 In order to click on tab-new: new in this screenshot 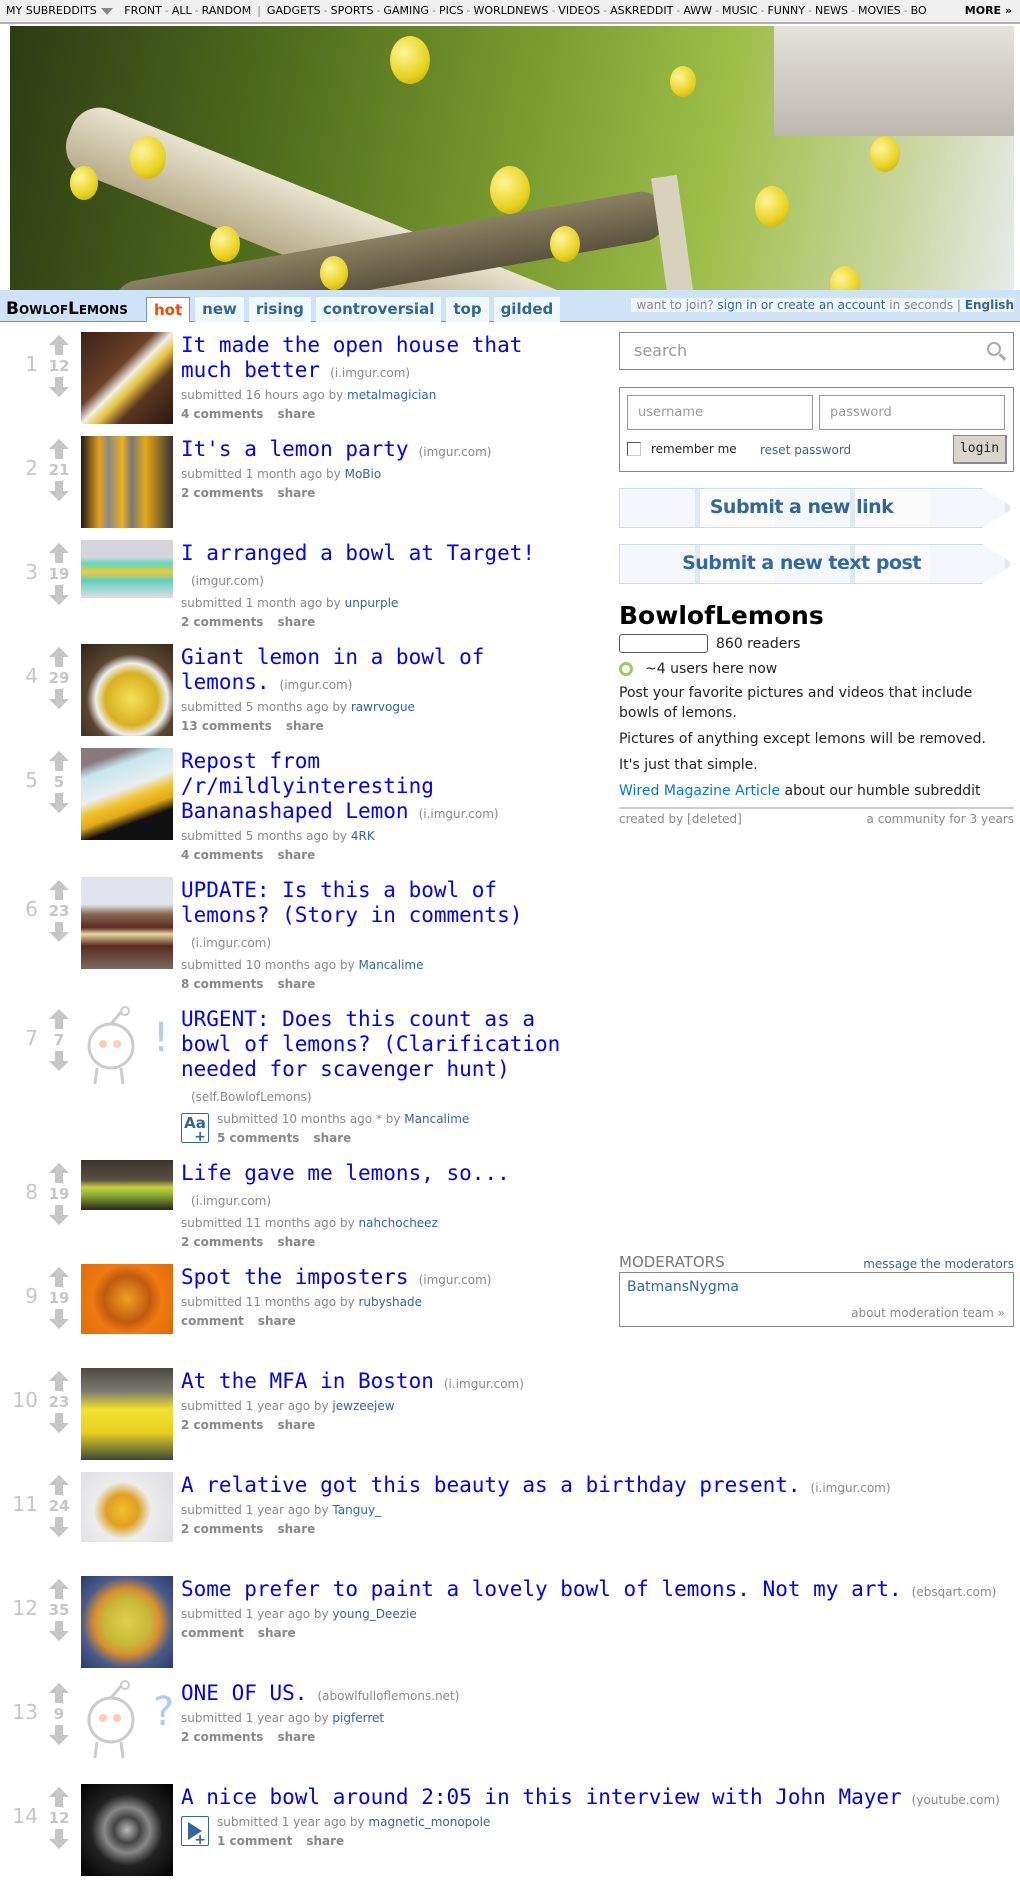, I will do `click(219, 309)`.